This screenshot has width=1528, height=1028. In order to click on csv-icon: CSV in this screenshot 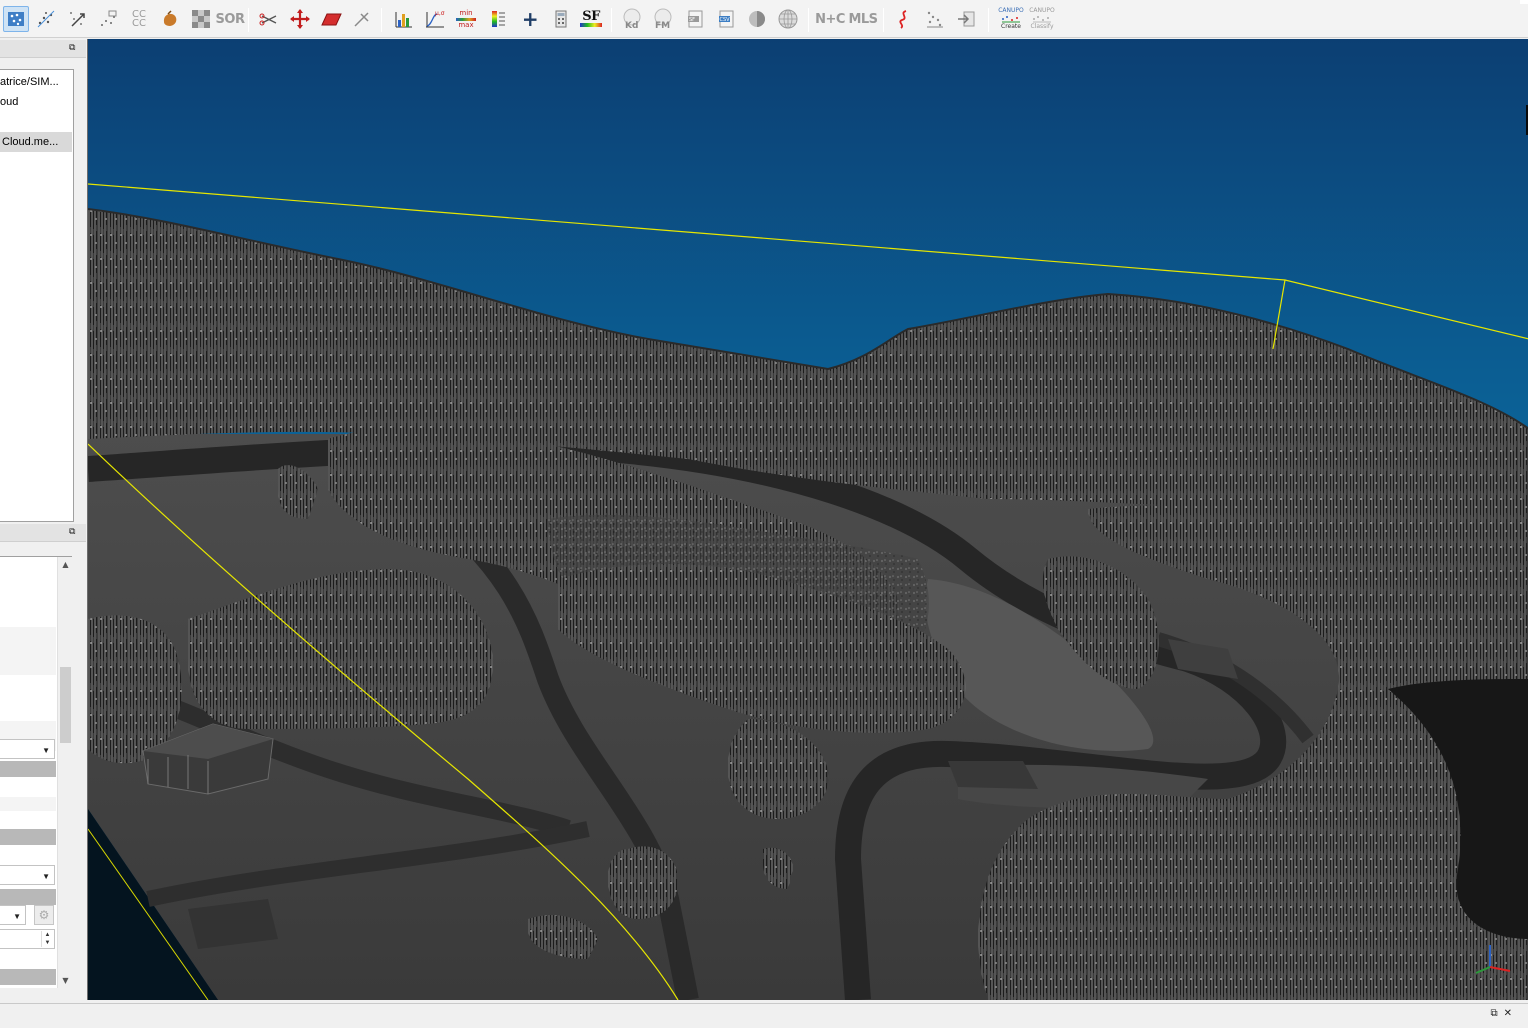, I will do `click(726, 19)`.